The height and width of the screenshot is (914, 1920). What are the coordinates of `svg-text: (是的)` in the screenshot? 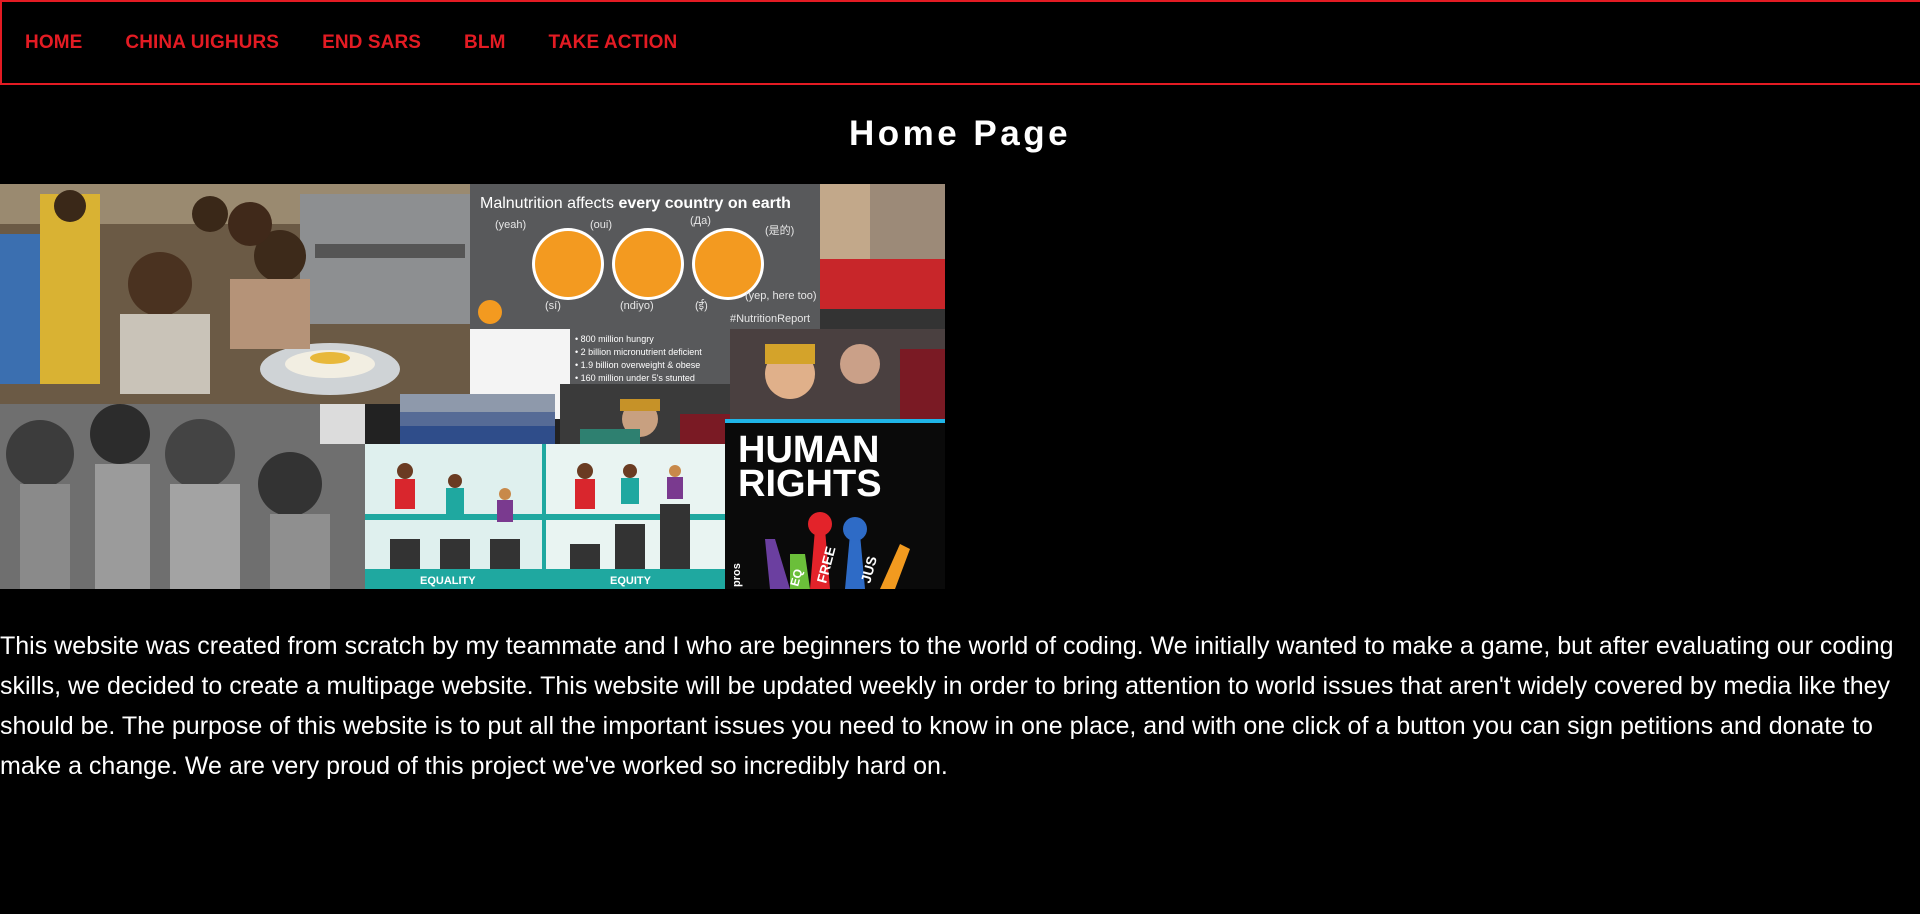 It's located at (779, 230).